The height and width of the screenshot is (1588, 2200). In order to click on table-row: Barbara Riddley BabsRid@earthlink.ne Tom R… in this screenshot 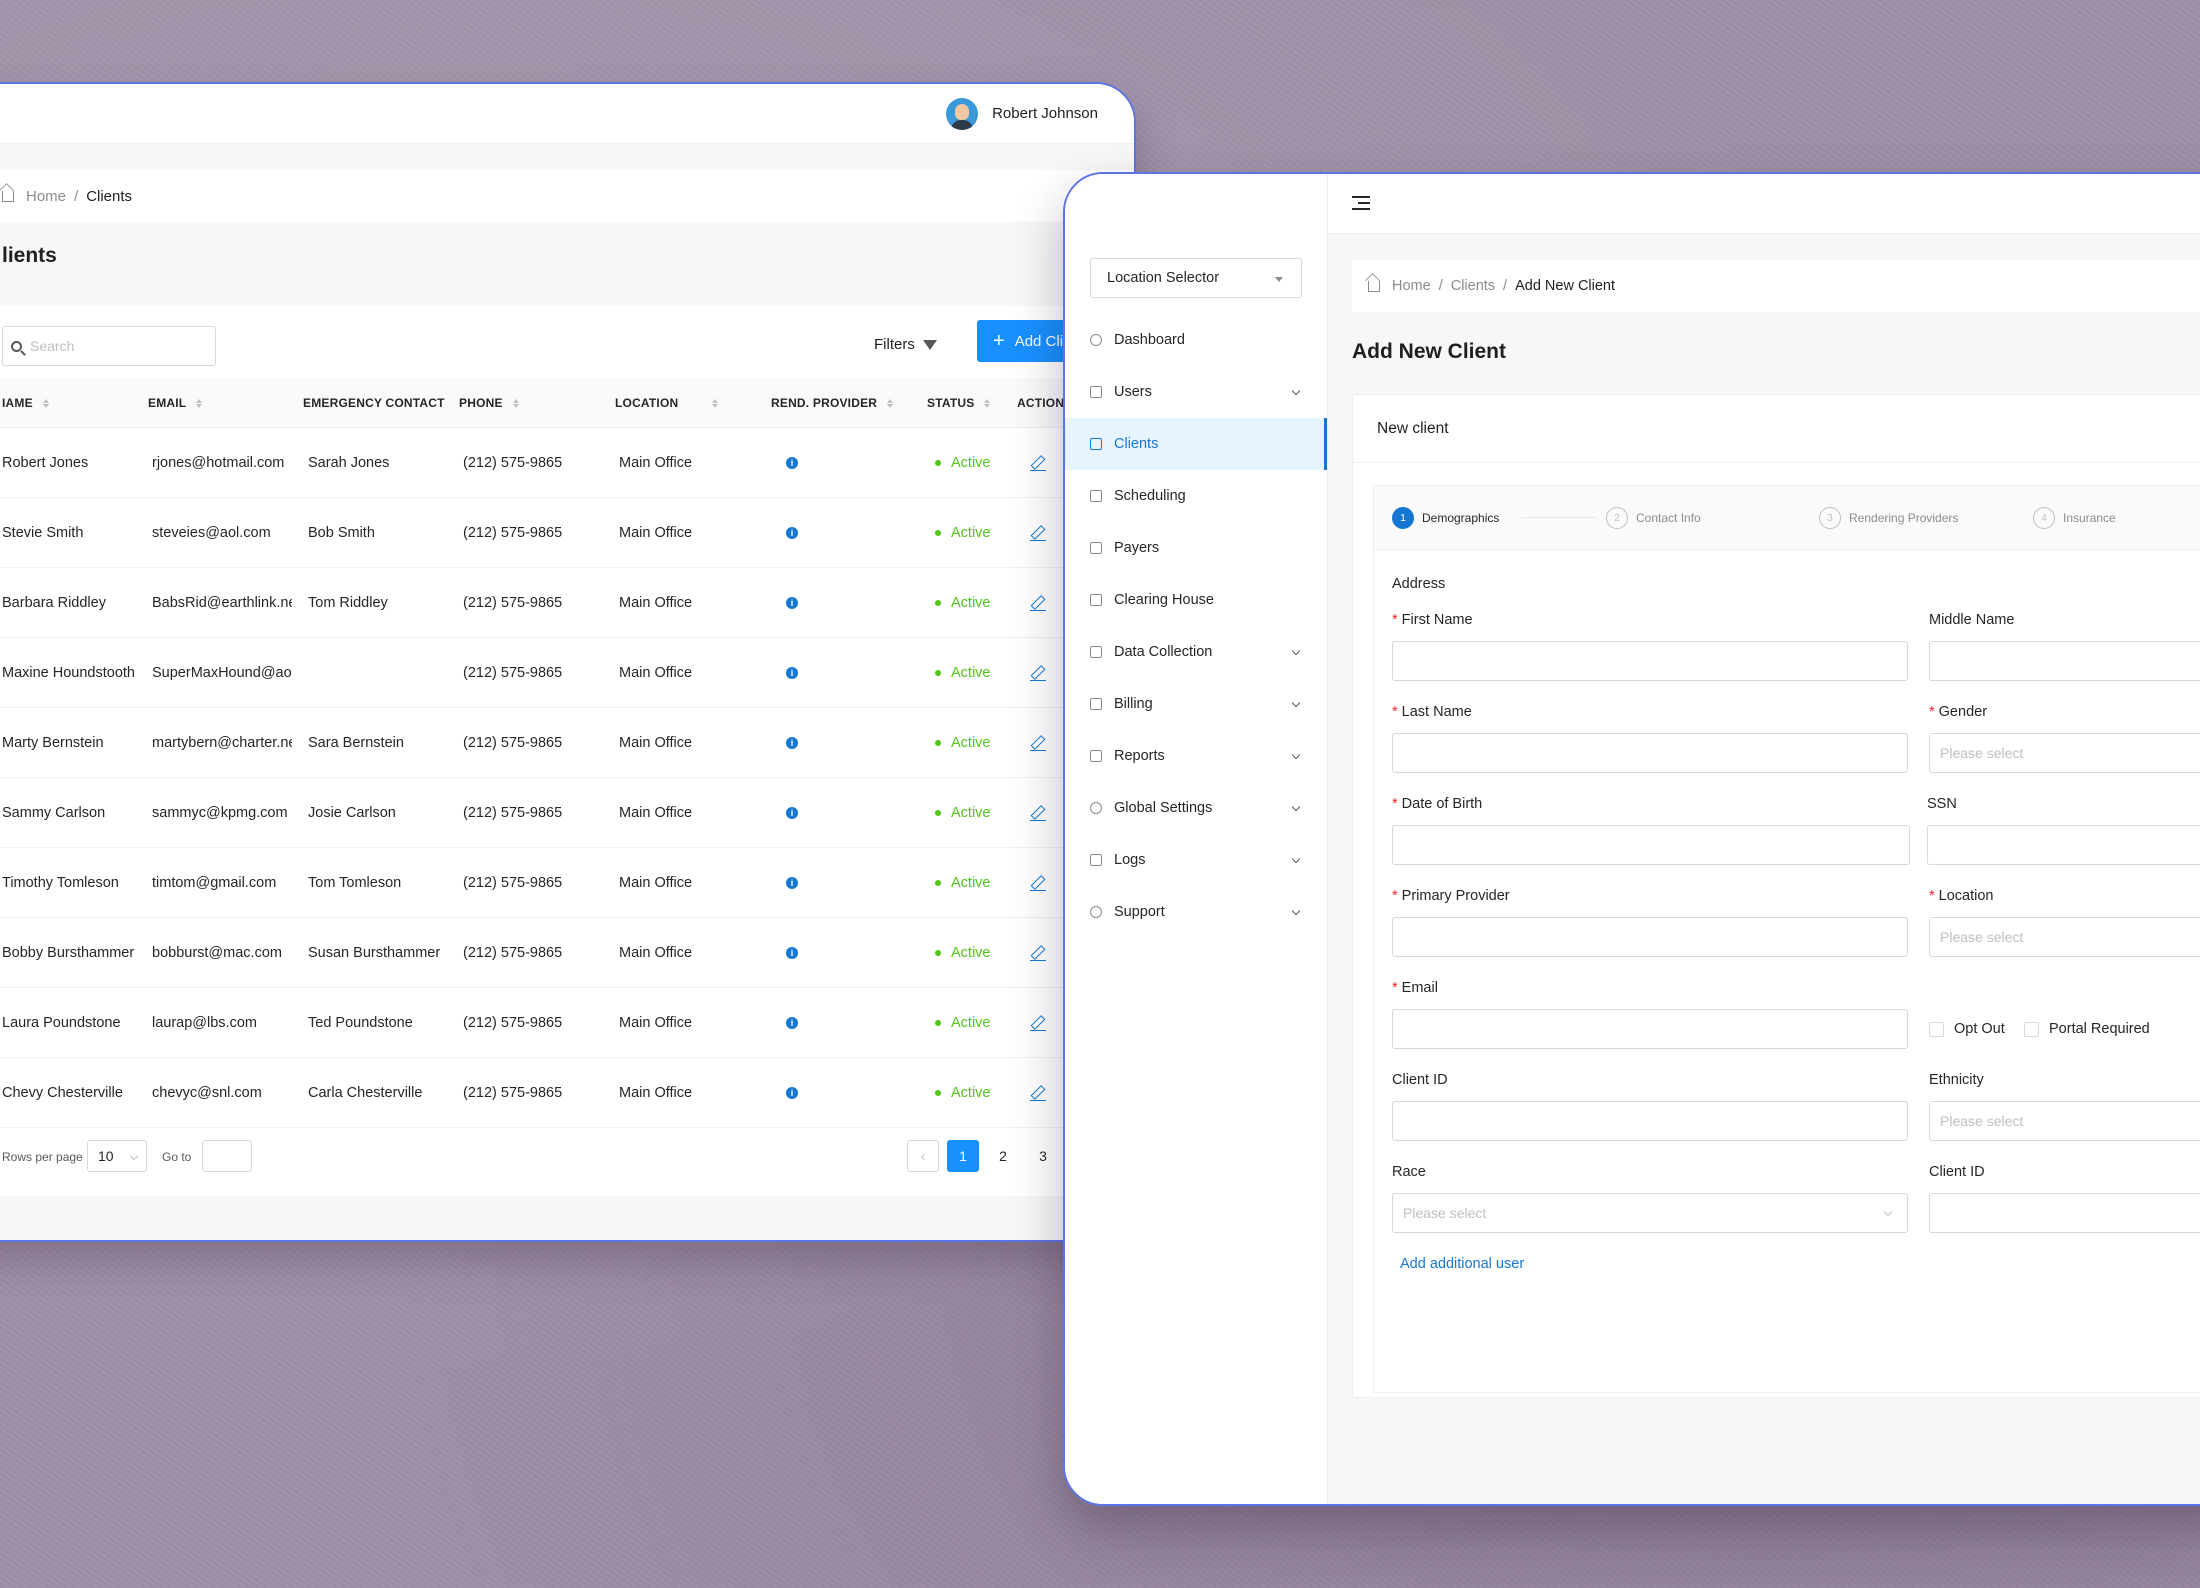, I will do `click(567, 603)`.